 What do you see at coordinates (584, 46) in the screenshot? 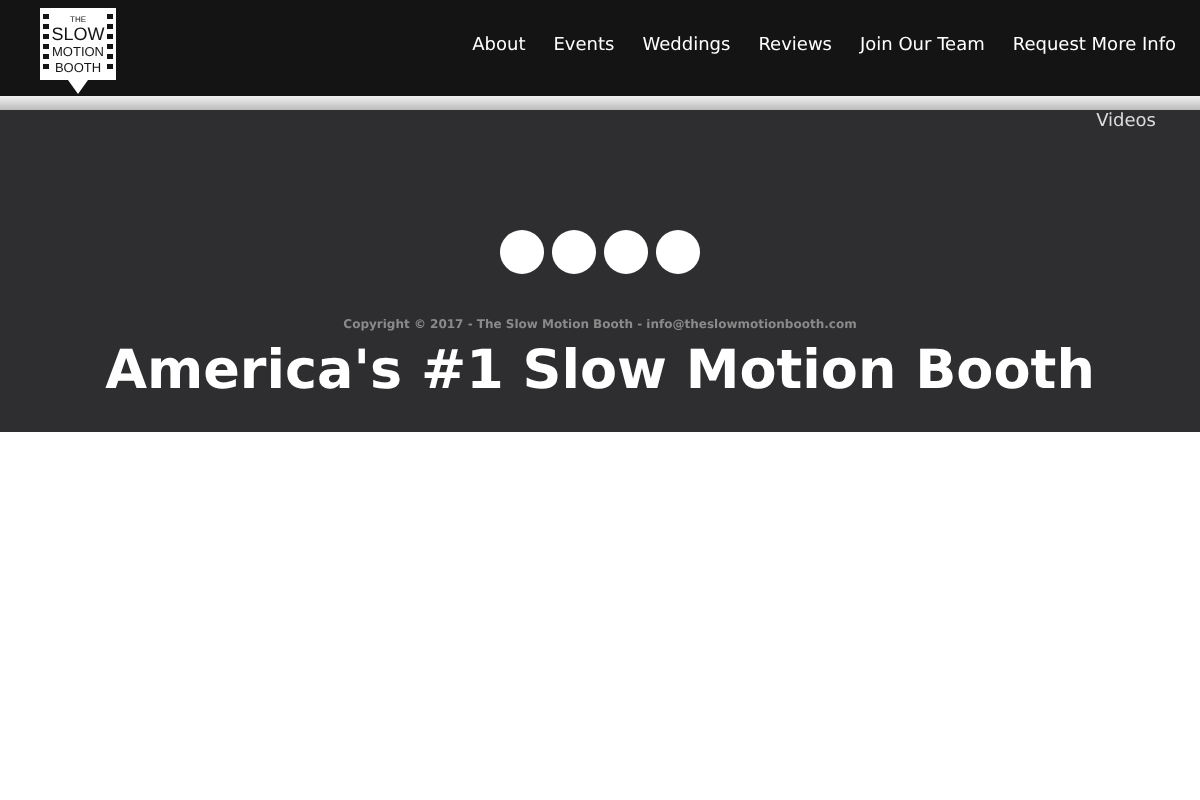
I see `nav-link: Events` at bounding box center [584, 46].